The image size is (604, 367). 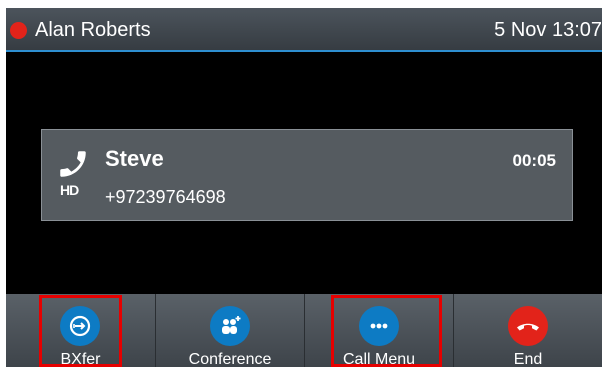 What do you see at coordinates (534, 160) in the screenshot?
I see `call-duration: 00:05` at bounding box center [534, 160].